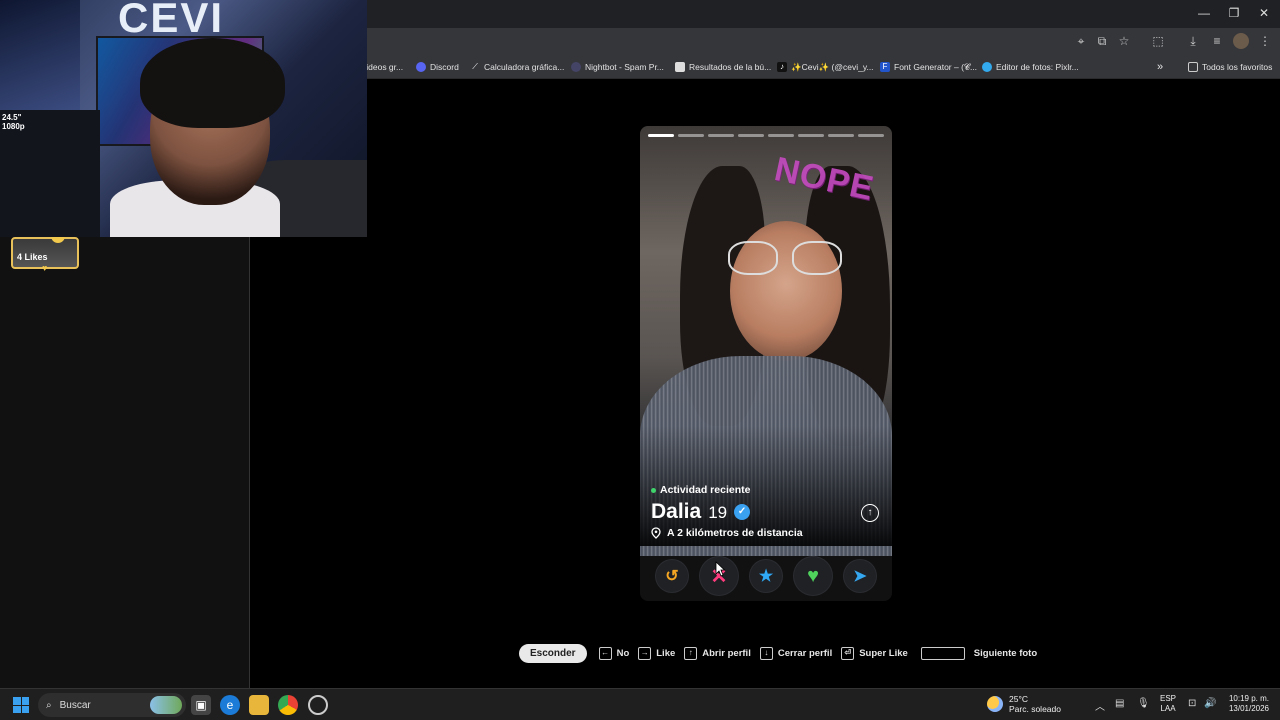 The height and width of the screenshot is (720, 1280). Describe the element at coordinates (1124, 41) in the screenshot. I see `star-icon: ☆` at that location.